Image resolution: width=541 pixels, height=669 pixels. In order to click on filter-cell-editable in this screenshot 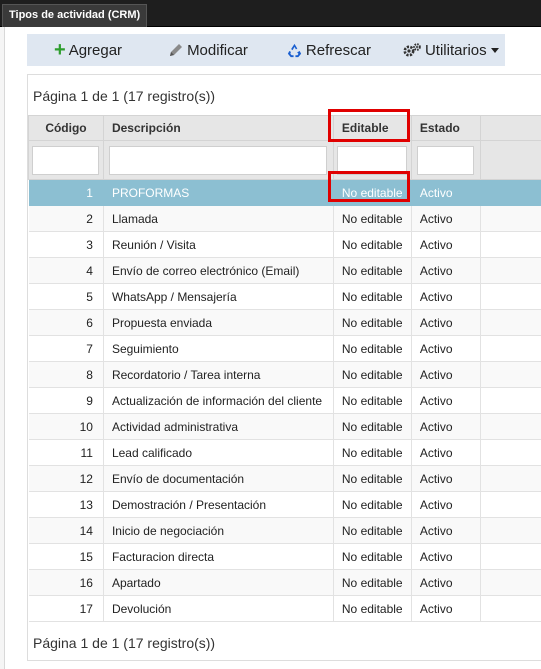, I will do `click(372, 160)`.